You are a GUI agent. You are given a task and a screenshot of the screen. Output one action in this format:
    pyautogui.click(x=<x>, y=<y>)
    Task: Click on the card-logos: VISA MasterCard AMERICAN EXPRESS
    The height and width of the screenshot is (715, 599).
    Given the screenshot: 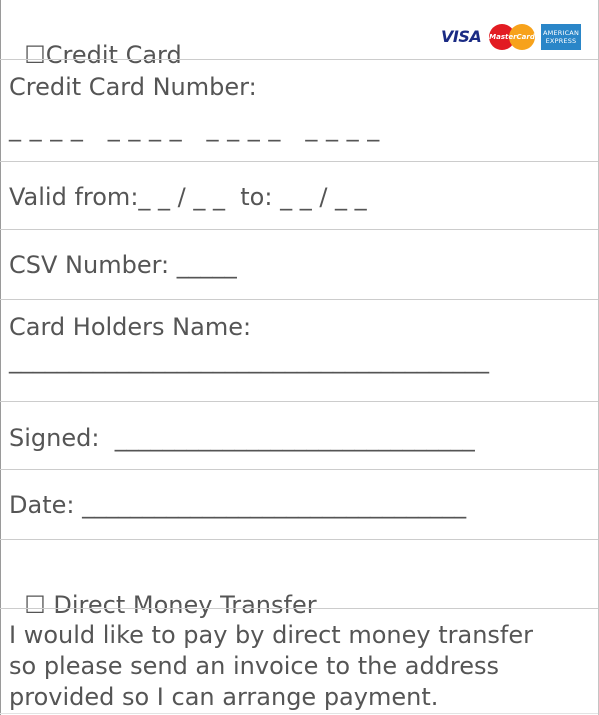 What is the action you would take?
    pyautogui.click(x=511, y=37)
    